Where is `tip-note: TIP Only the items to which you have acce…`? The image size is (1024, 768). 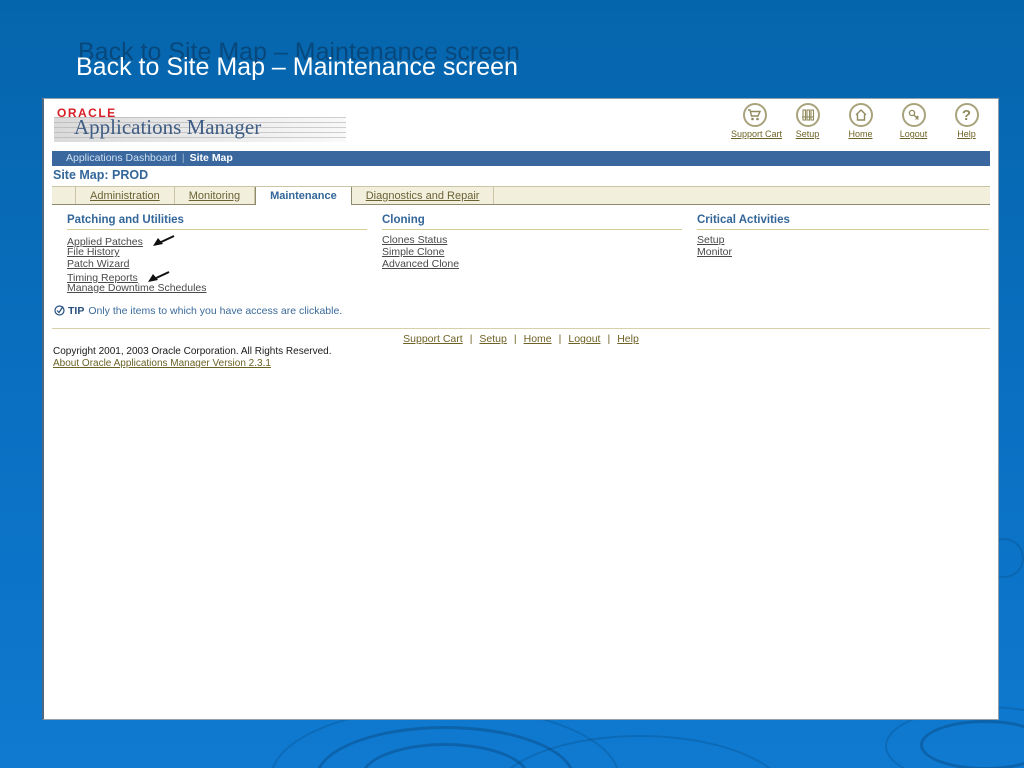
tip-note: TIP Only the items to which you have acce… is located at coordinates (198, 312).